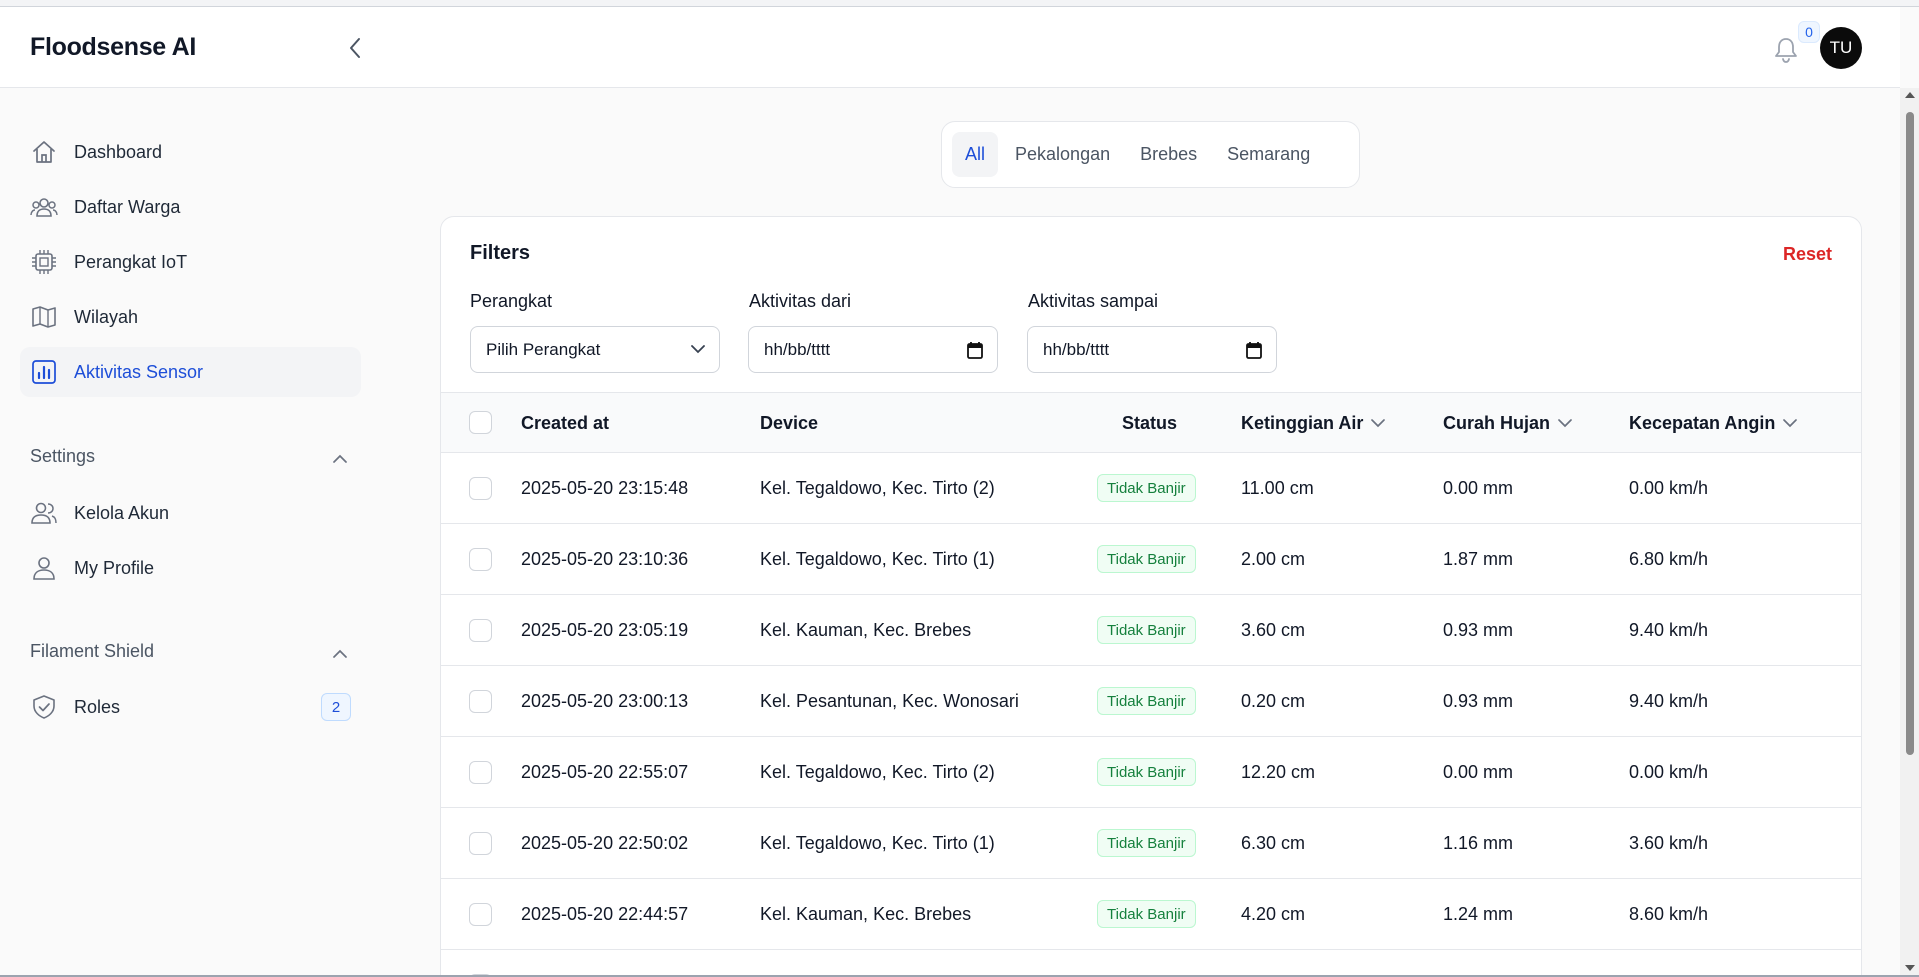 The width and height of the screenshot is (1919, 977). Describe the element at coordinates (605, 913) in the screenshot. I see `cell-created-at: 2025-05-20 22:44:57` at that location.